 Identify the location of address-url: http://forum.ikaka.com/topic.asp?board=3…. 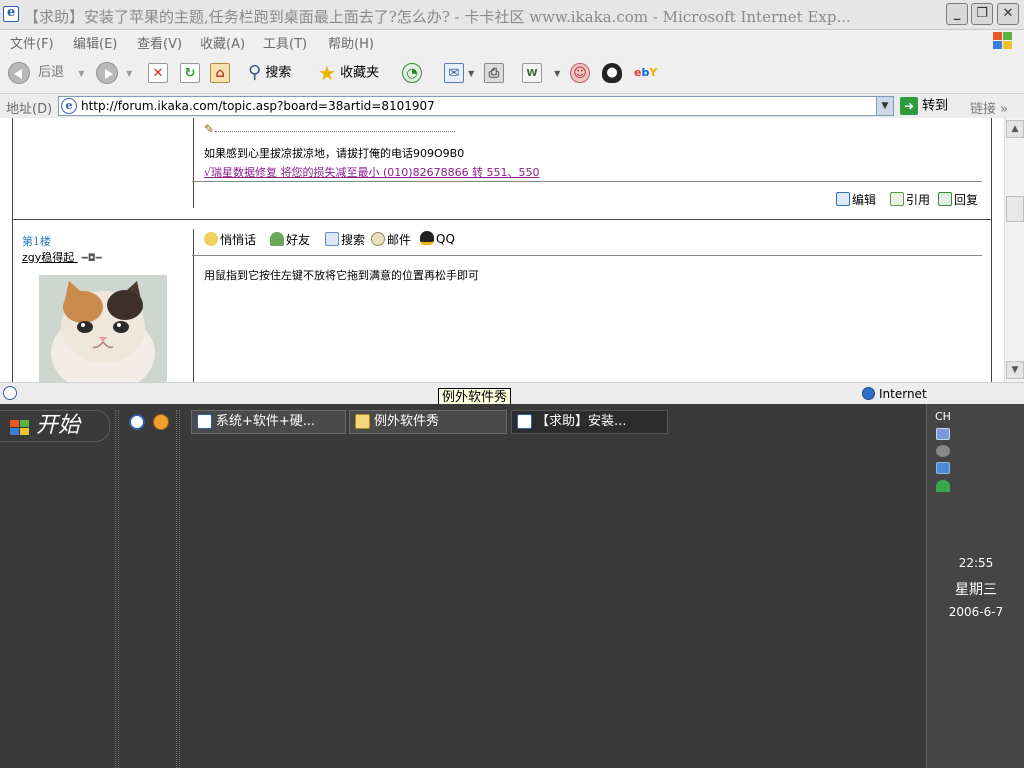
(258, 106).